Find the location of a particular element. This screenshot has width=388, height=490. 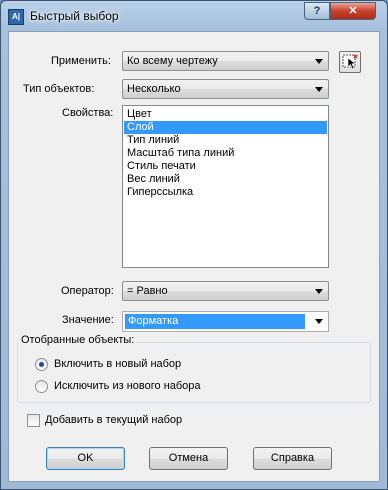

title-bar: A| Быстрый выбор ? ✕ is located at coordinates (194, 16).